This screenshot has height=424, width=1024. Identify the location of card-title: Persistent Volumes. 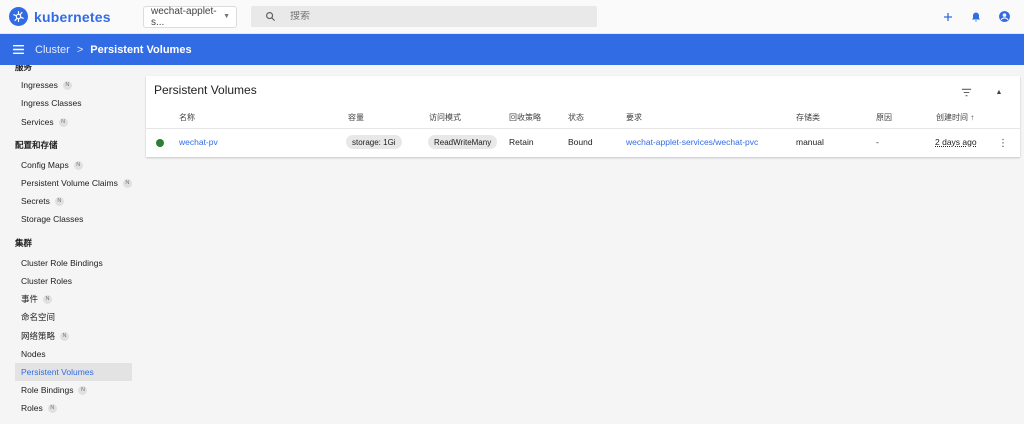
(205, 90).